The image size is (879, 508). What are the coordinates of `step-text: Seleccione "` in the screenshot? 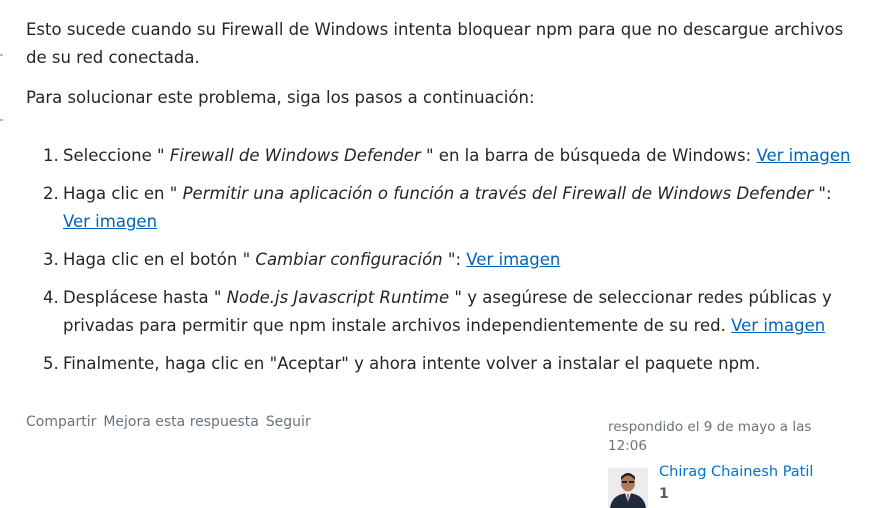 It's located at (116, 155).